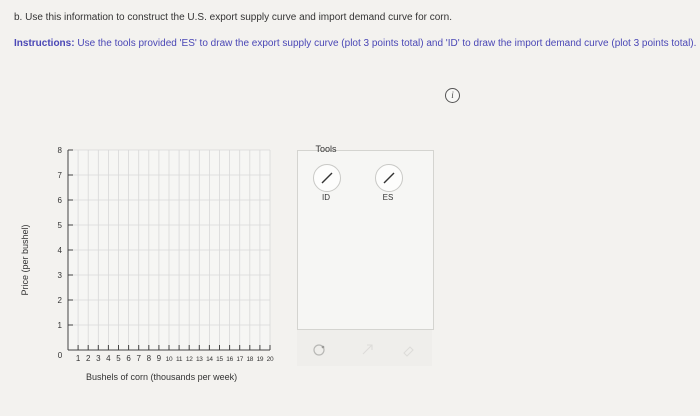  What do you see at coordinates (60, 200) in the screenshot?
I see `y-tick-label: 6` at bounding box center [60, 200].